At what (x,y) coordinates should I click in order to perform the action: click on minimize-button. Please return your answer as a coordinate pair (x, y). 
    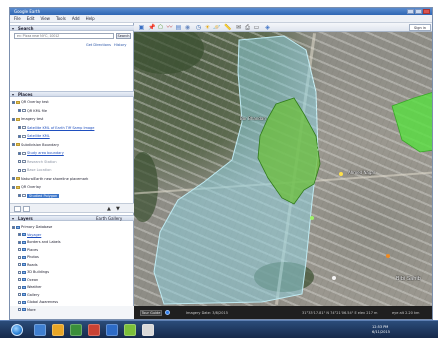
    Looking at the image, I should click on (410, 11).